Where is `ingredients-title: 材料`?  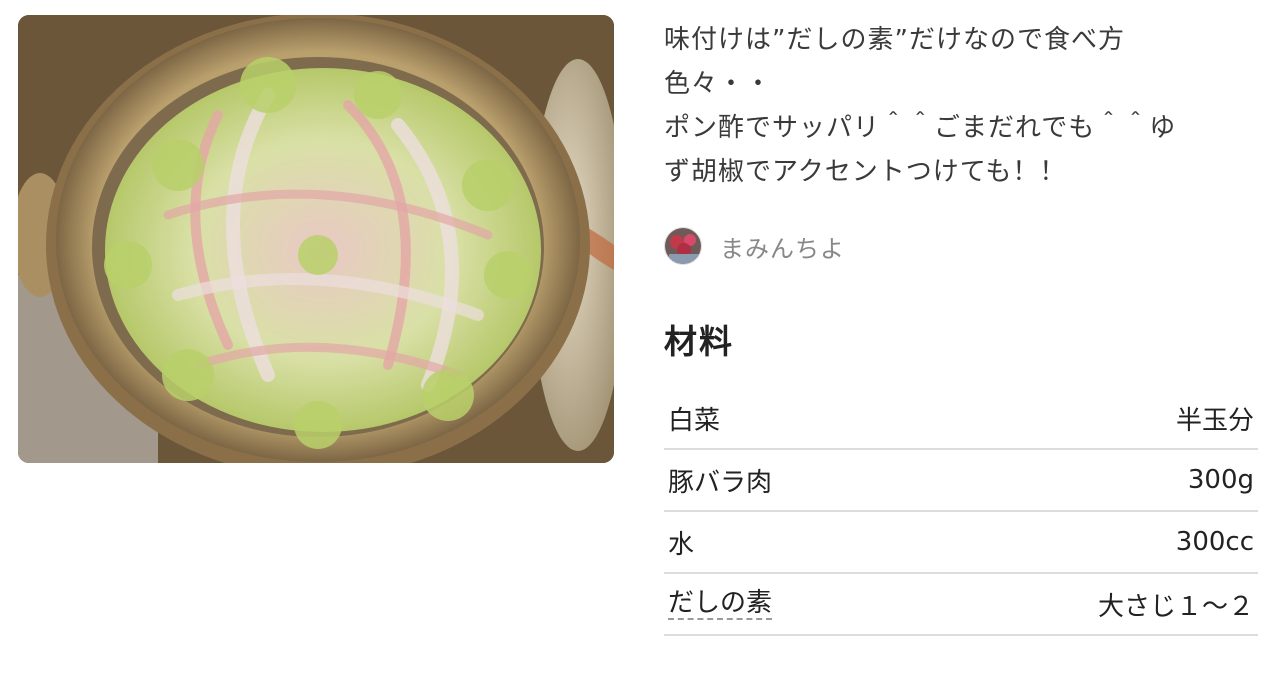 ingredients-title: 材料 is located at coordinates (699, 341).